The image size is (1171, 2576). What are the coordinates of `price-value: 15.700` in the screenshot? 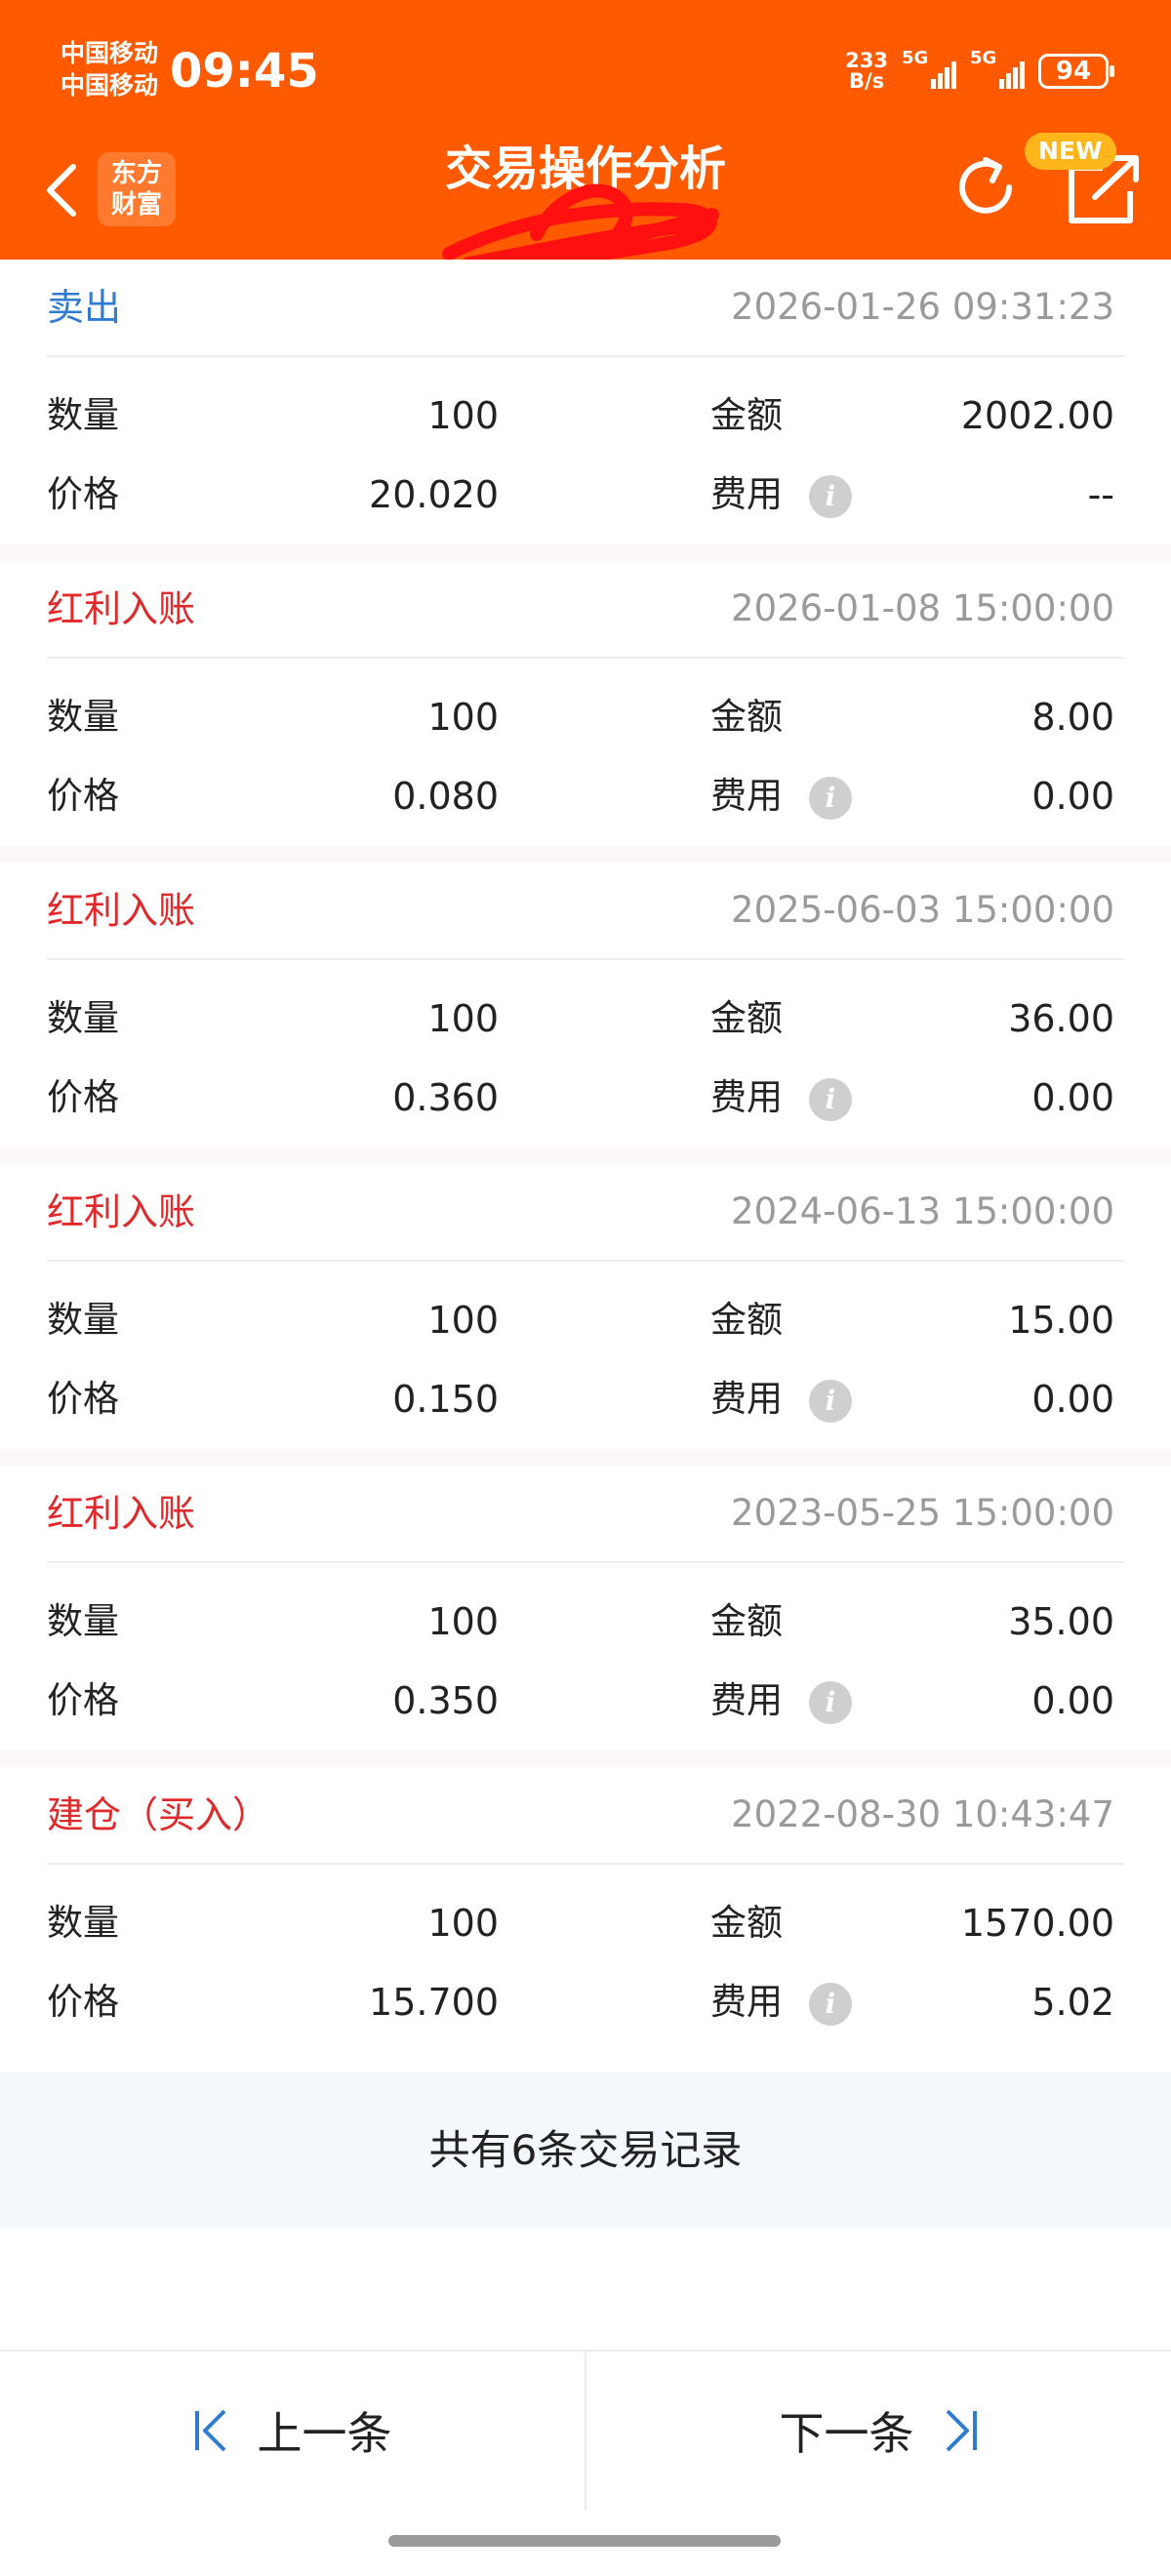 It's located at (434, 2003).